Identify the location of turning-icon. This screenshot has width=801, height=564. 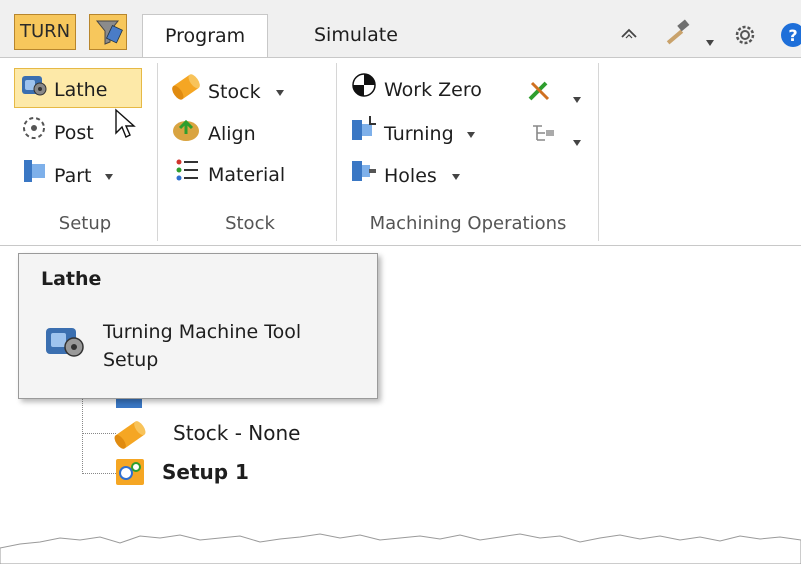
(364, 134).